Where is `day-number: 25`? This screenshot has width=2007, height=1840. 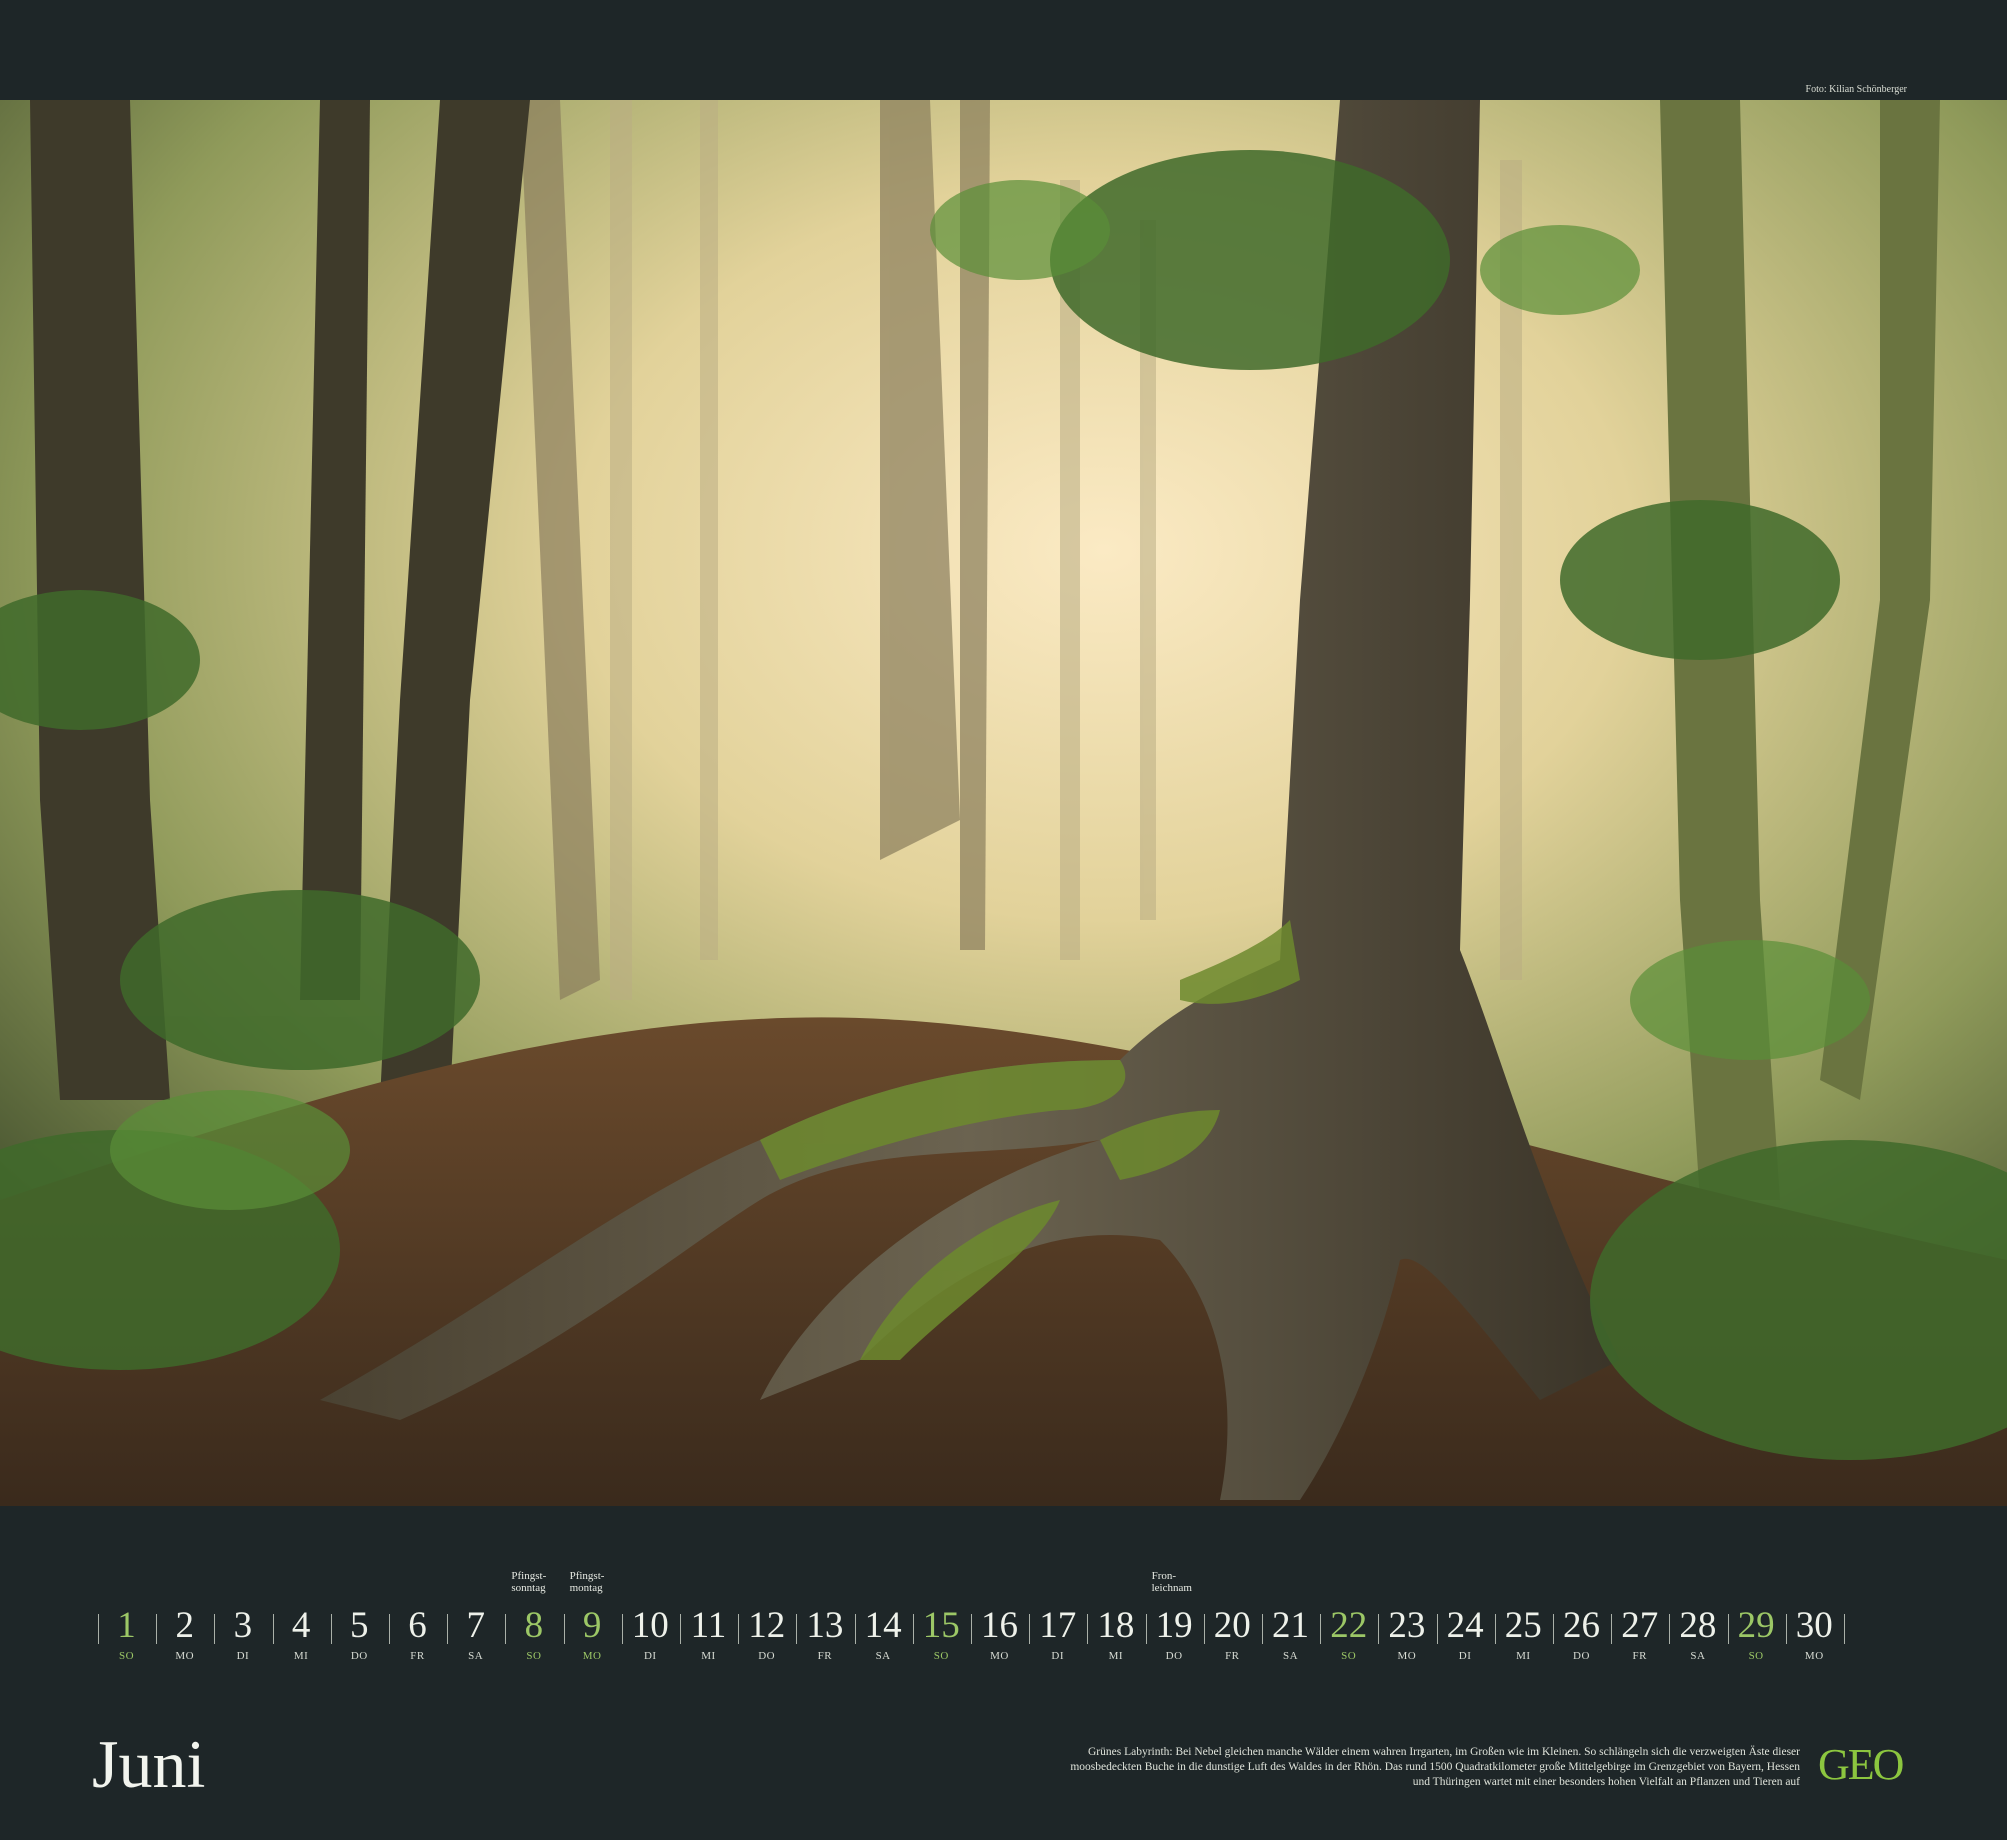 day-number: 25 is located at coordinates (1523, 1625).